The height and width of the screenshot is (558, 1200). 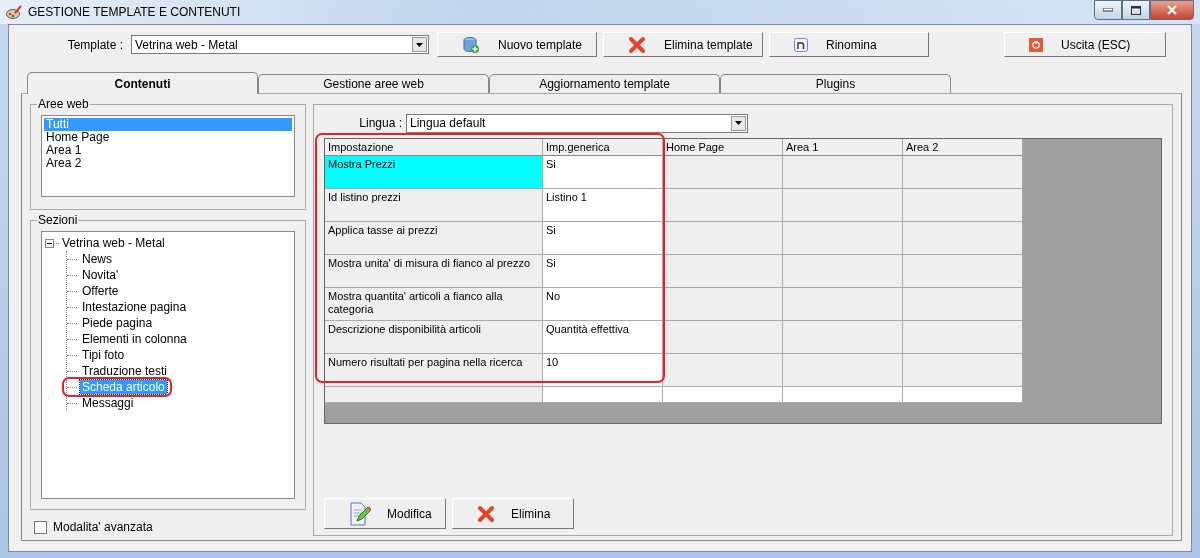 I want to click on areas-list: Tutti Home Page Area 1 Area 2, so click(x=168, y=156).